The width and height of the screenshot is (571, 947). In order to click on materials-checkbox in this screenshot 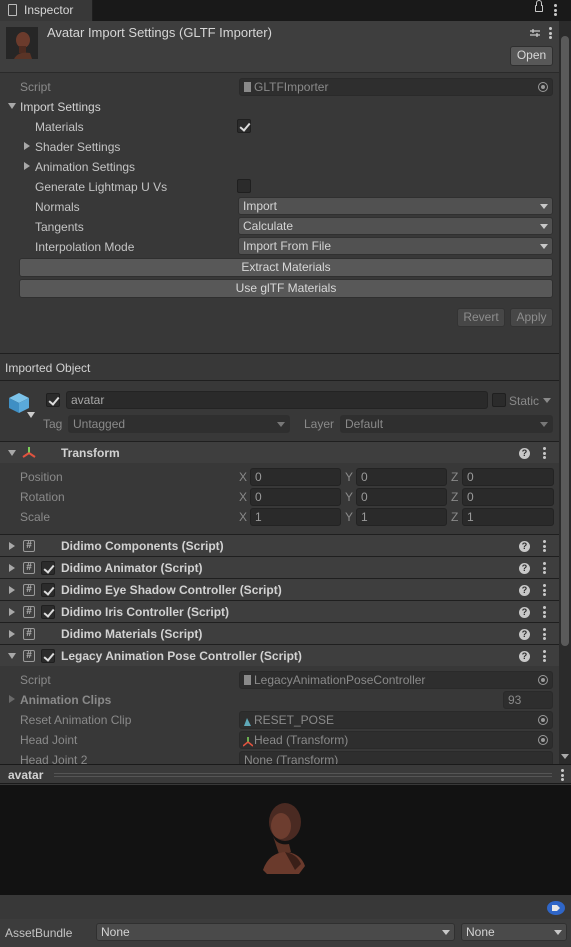, I will do `click(244, 126)`.